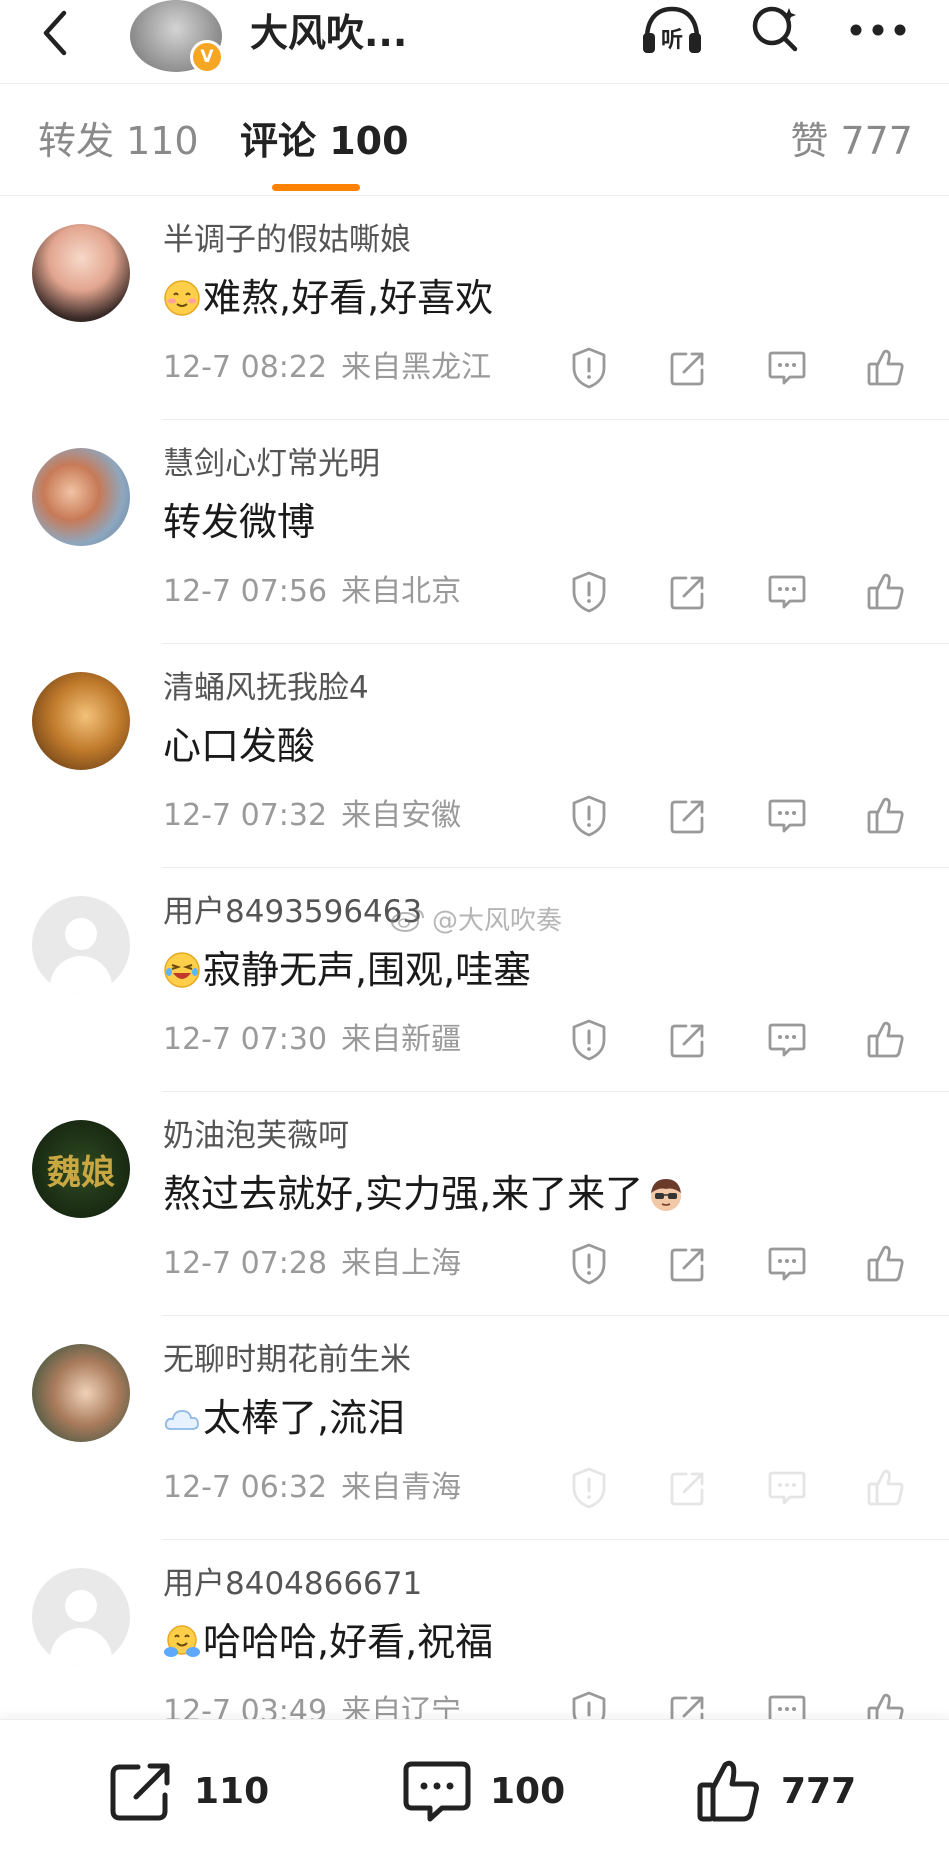  I want to click on comment-item: 慧剑心灯常光明 转发微博 12-7 07:56 来自北京, so click(474, 532).